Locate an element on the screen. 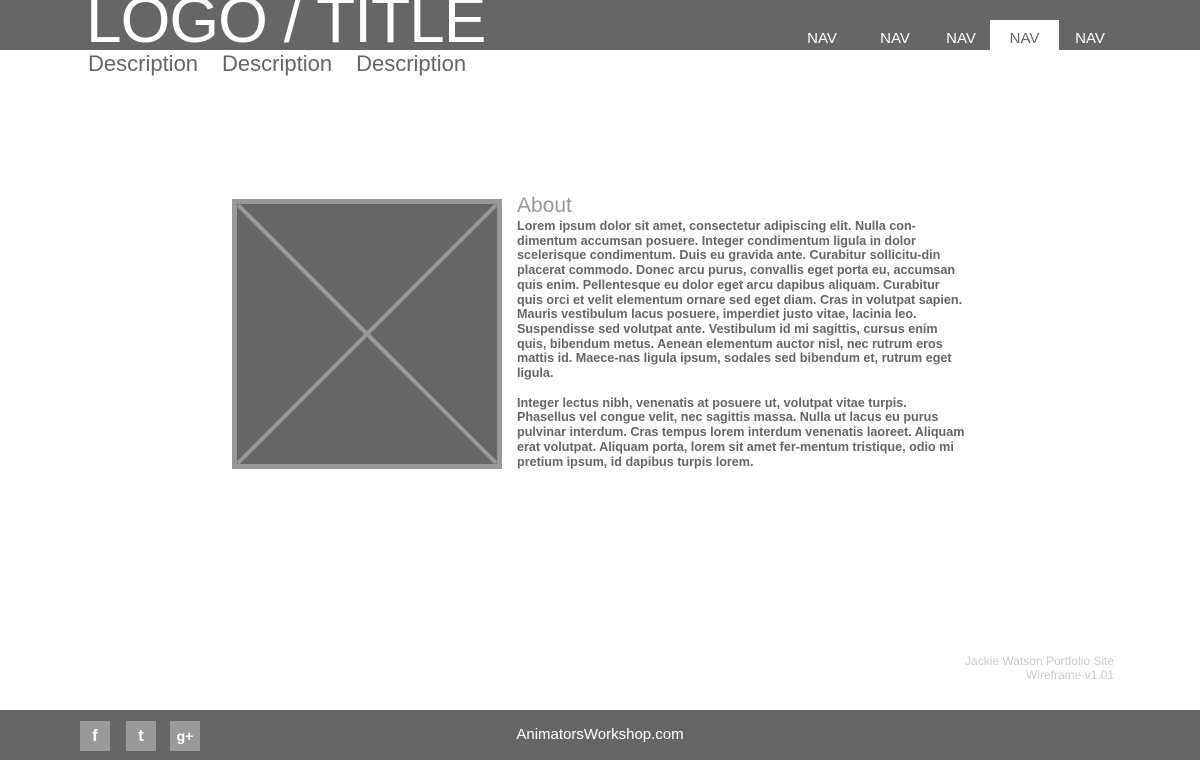 Image resolution: width=1200 pixels, height=760 pixels. description-link-3: Description is located at coordinates (411, 64).